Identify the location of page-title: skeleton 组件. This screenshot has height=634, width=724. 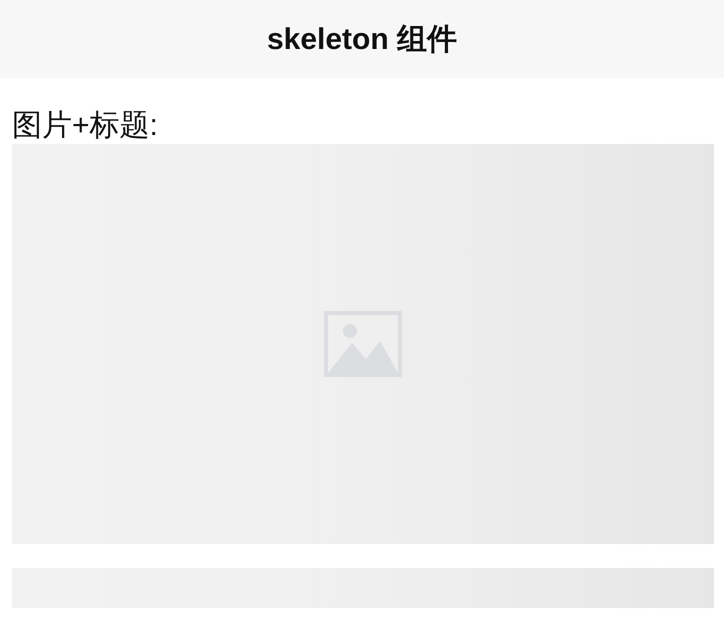
(362, 40).